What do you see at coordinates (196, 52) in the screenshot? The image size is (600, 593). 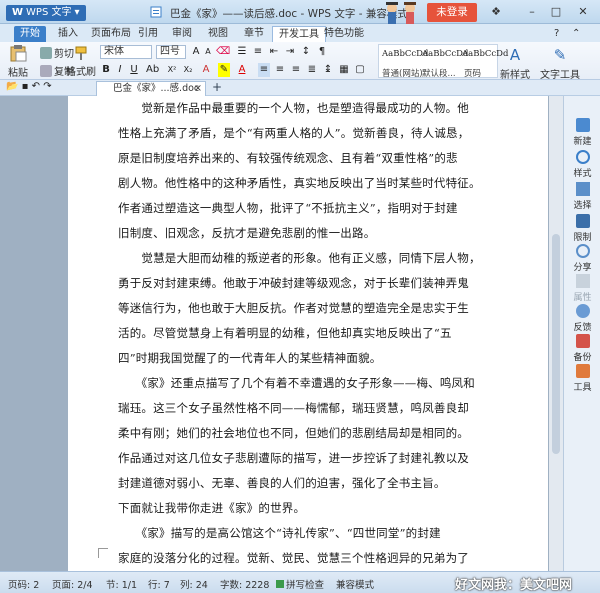 I see `grow-font-icon: A` at bounding box center [196, 52].